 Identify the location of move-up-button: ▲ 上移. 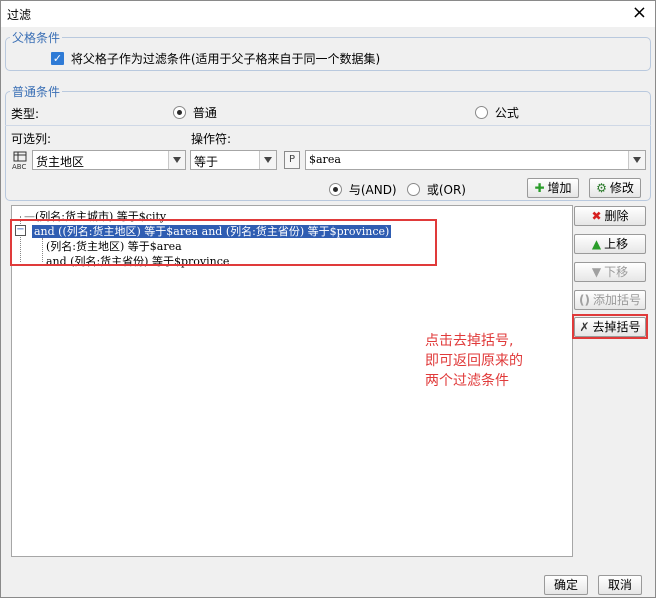
(610, 244).